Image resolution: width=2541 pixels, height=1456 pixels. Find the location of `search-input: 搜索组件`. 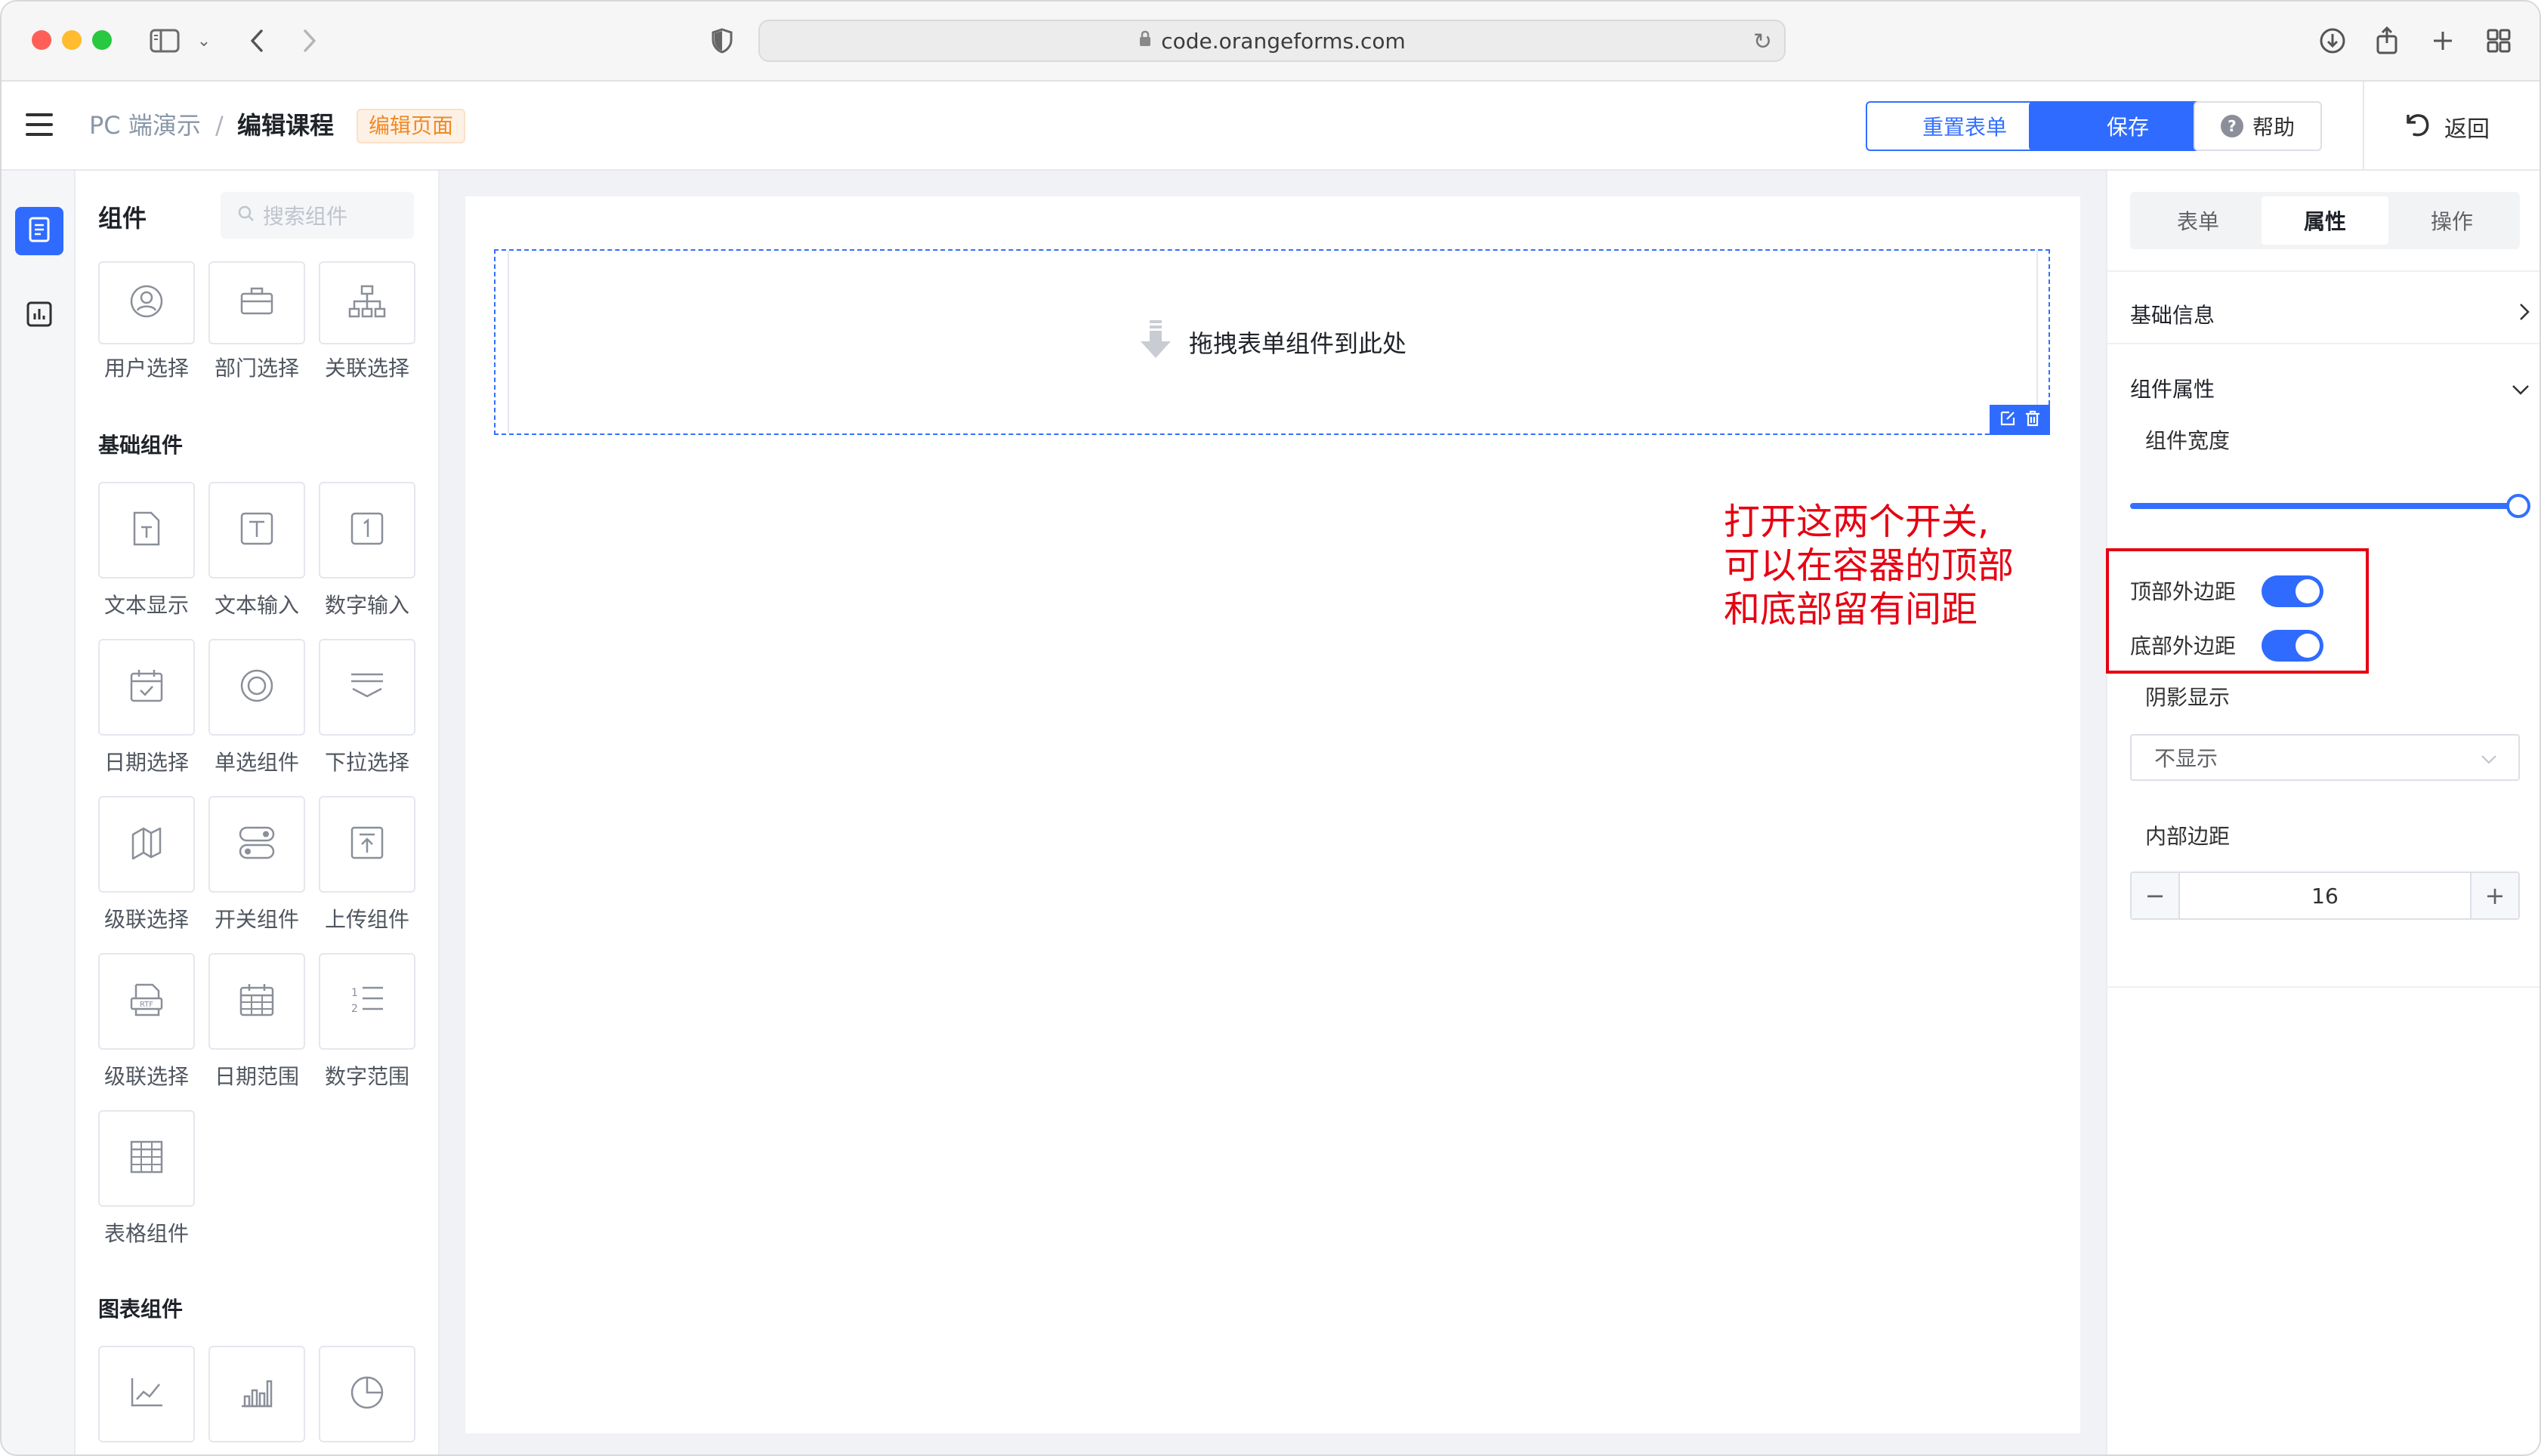

search-input: 搜索组件 is located at coordinates (317, 215).